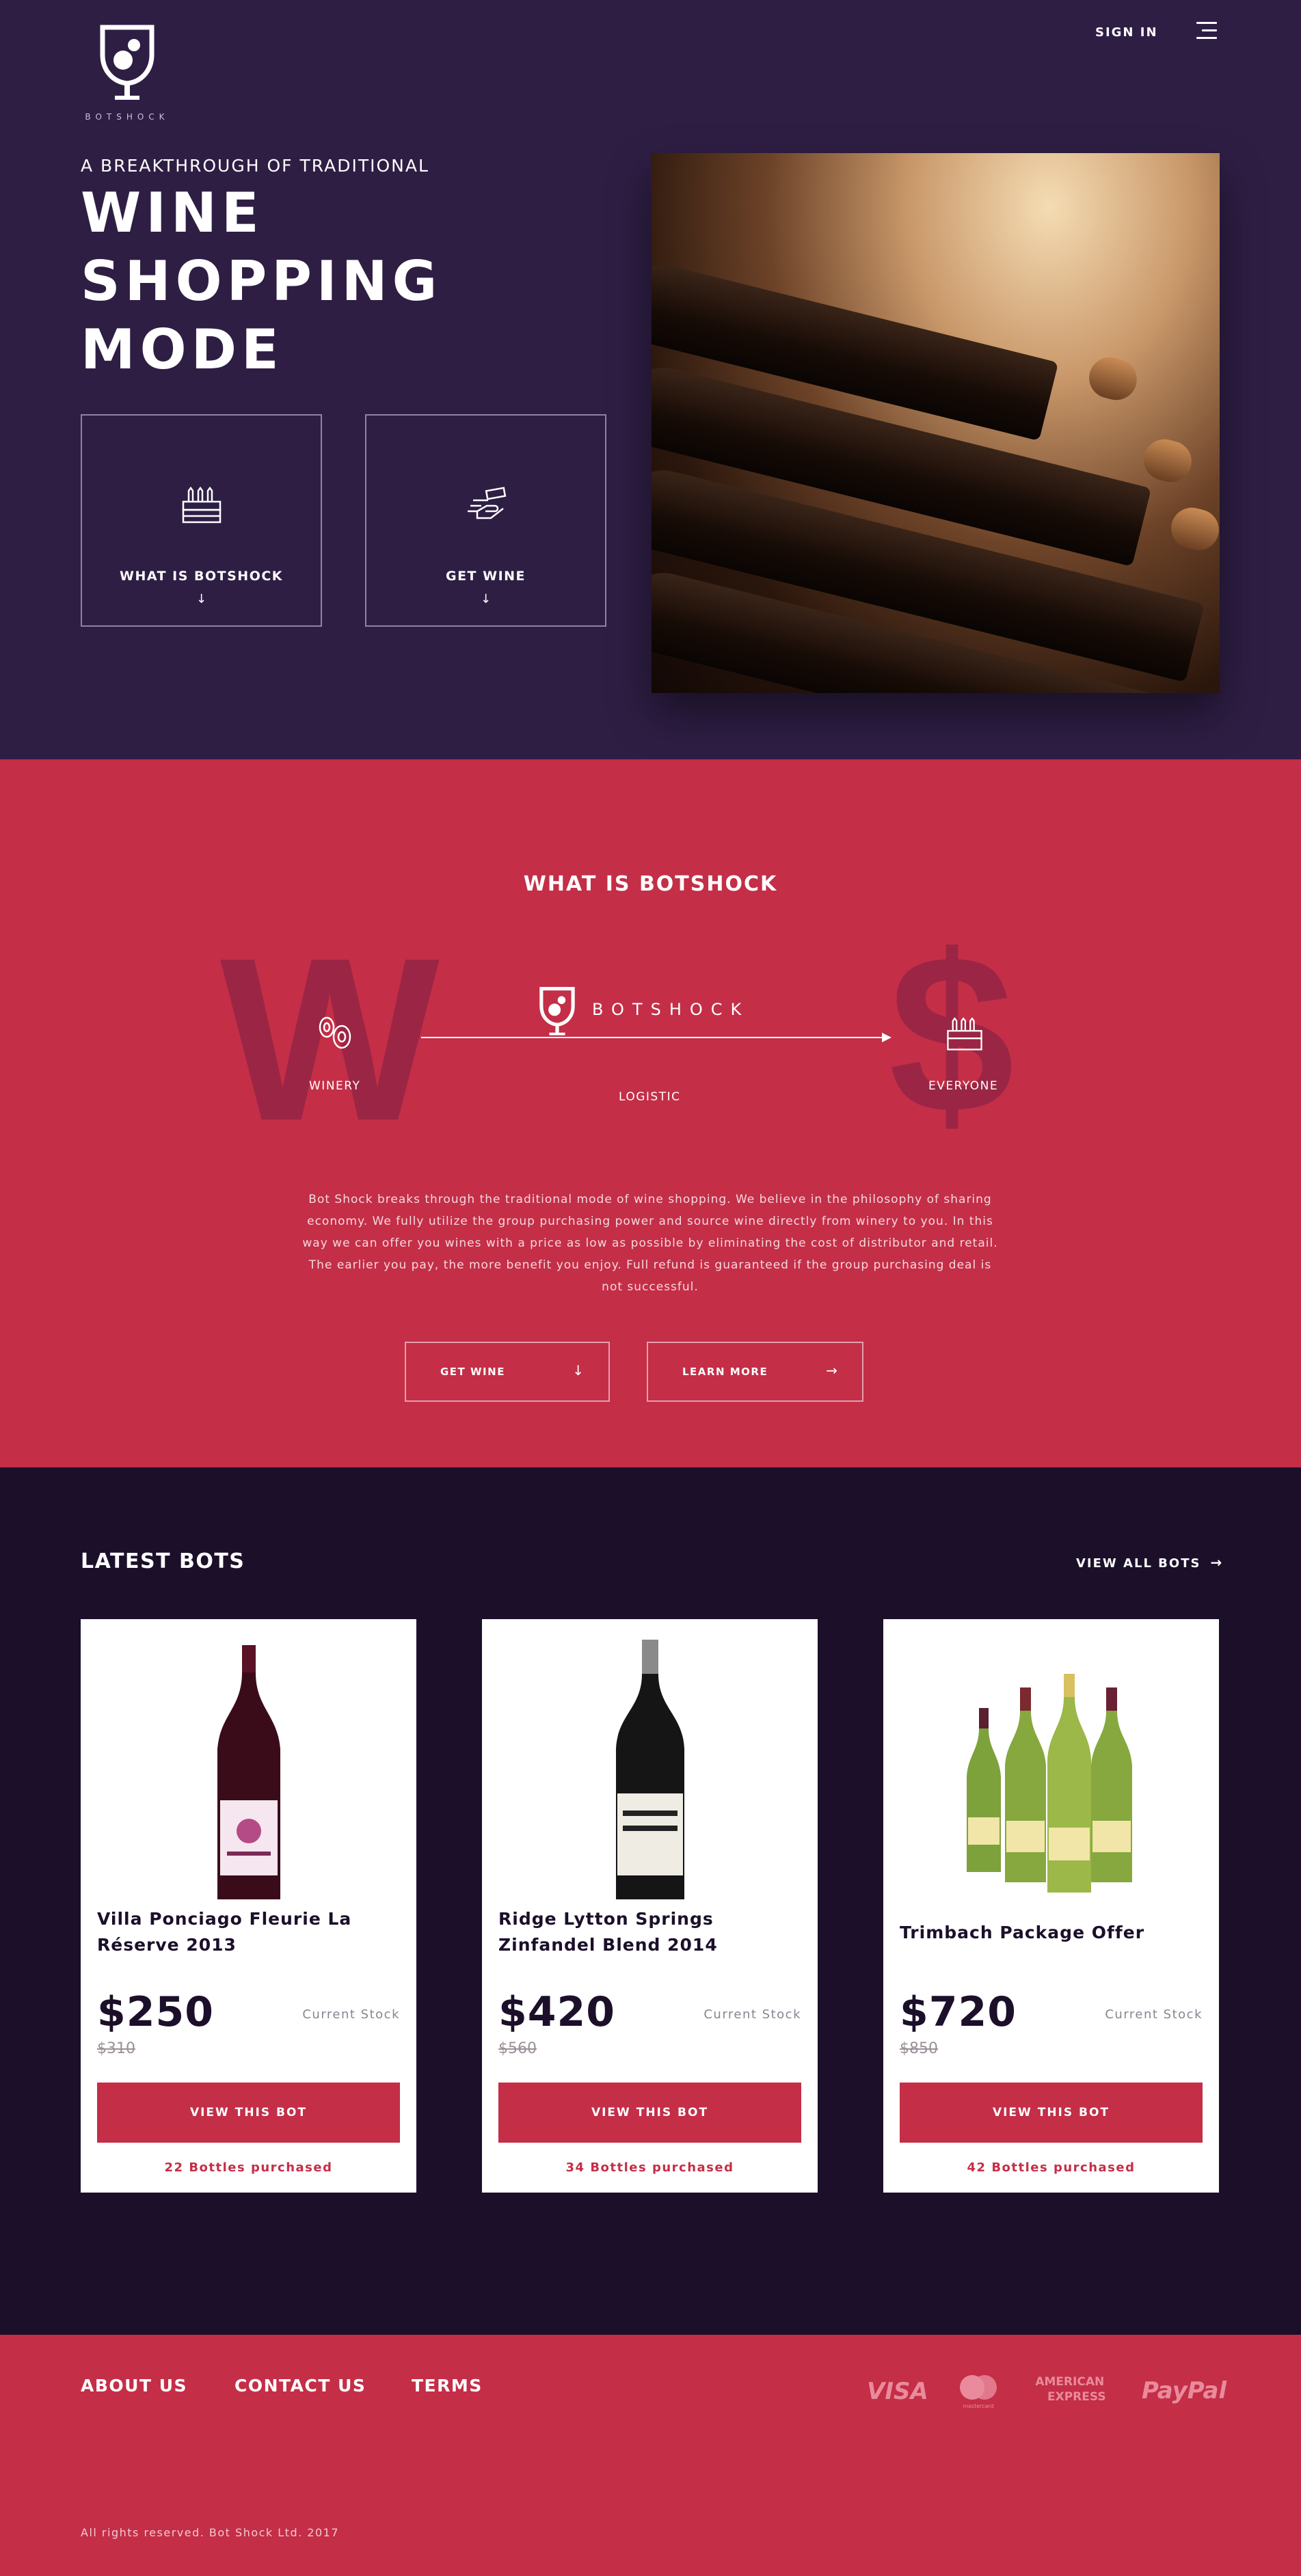  What do you see at coordinates (978, 2392) in the screenshot?
I see `mastercard-icon: mastercard` at bounding box center [978, 2392].